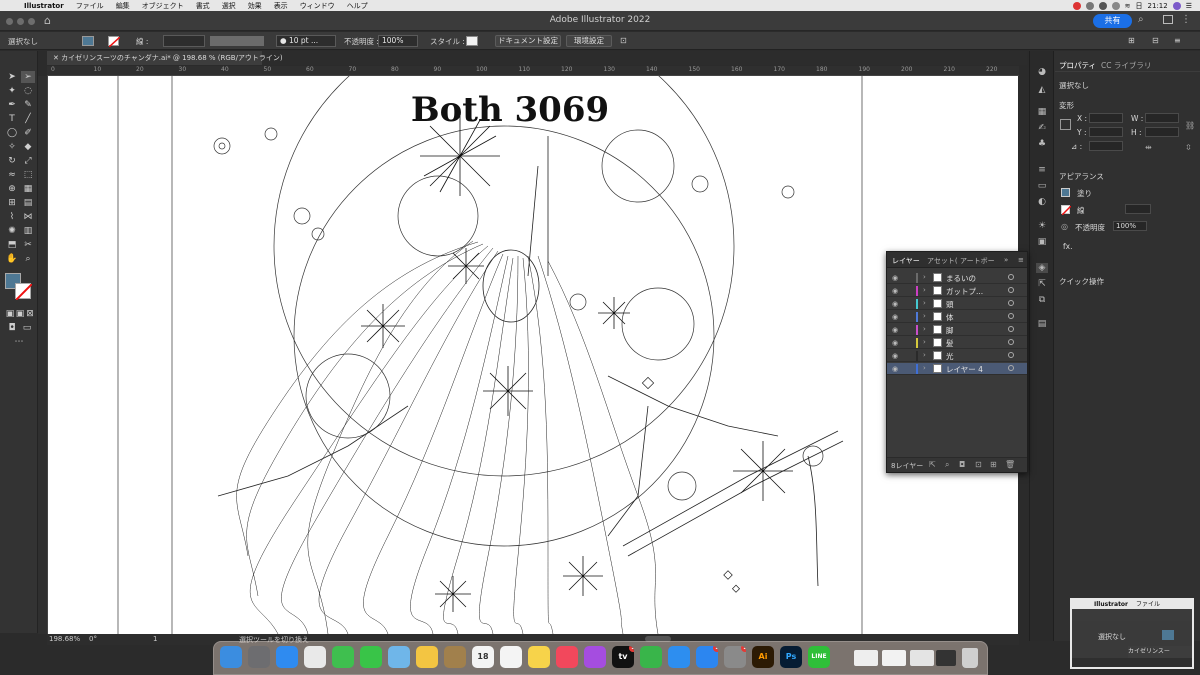  I want to click on draw-mode-icon: ◘, so click(12, 328).